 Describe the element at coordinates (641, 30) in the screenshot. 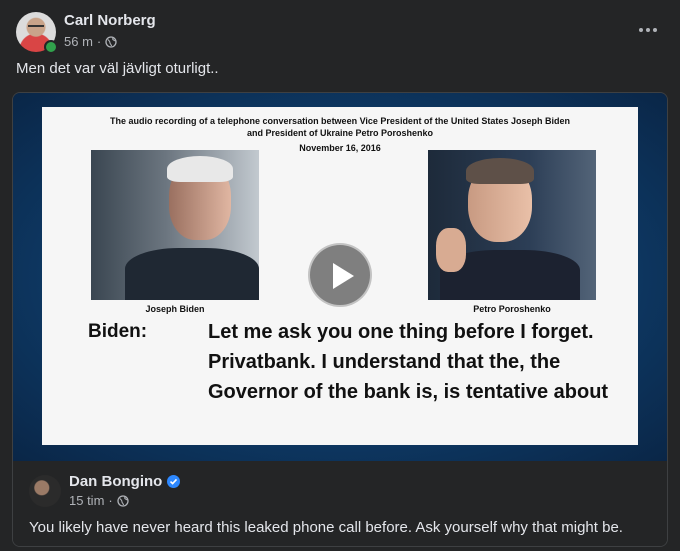

I see `more-horizontal-icon` at that location.